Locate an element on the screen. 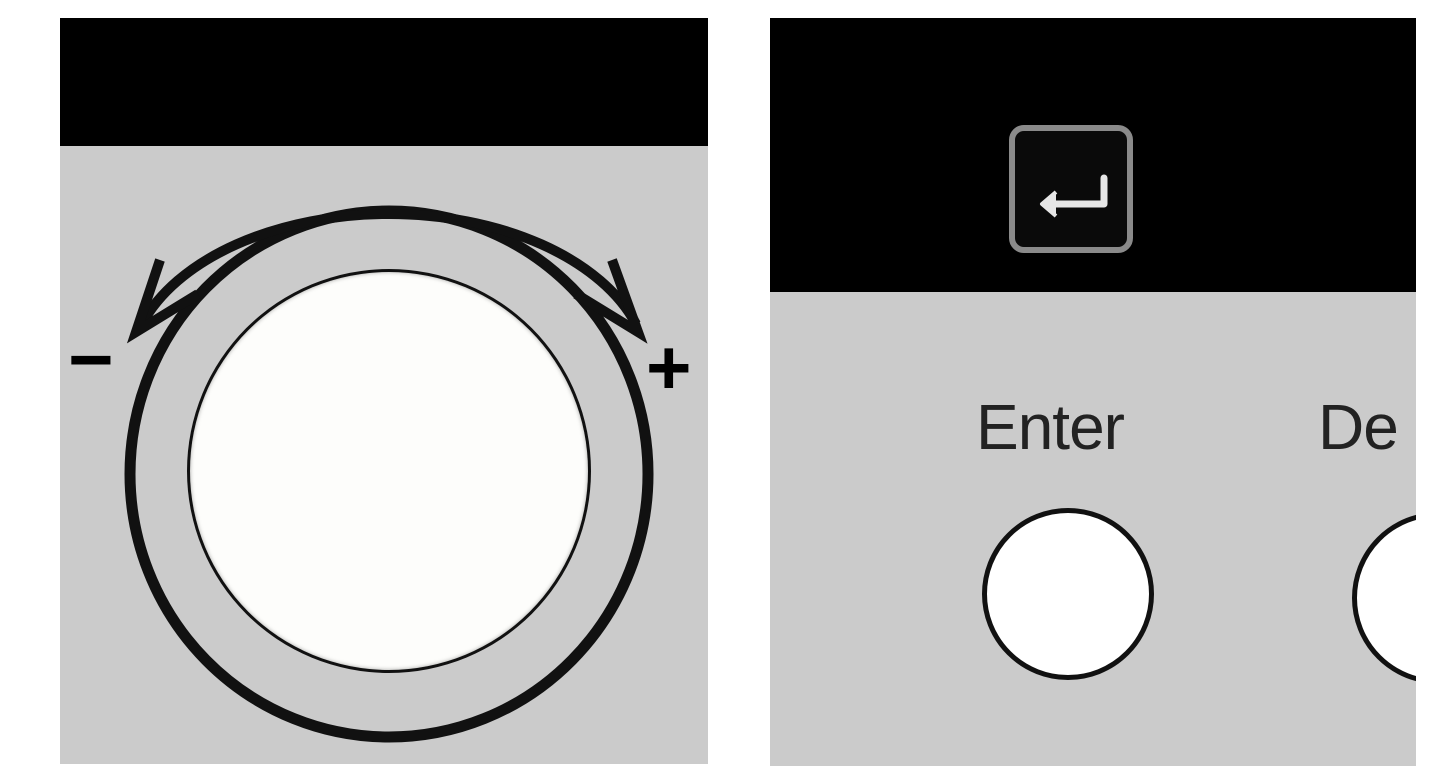  jog-dial-knob is located at coordinates (389, 471).